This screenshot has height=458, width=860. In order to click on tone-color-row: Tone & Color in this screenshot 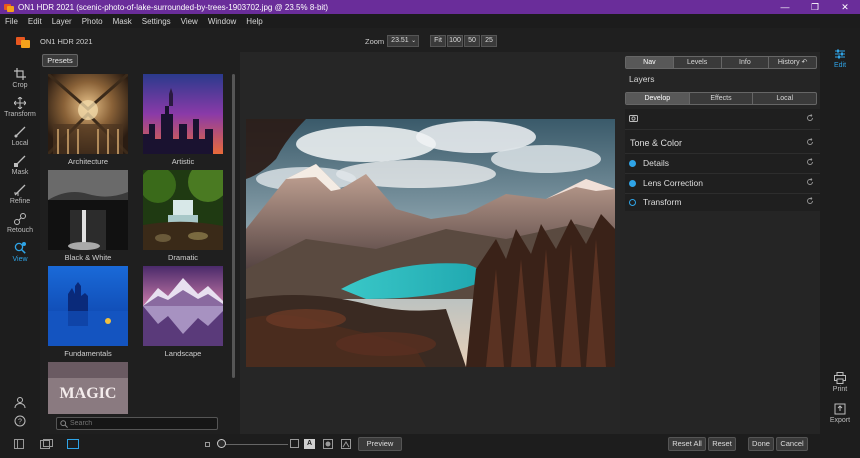, I will do `click(722, 143)`.